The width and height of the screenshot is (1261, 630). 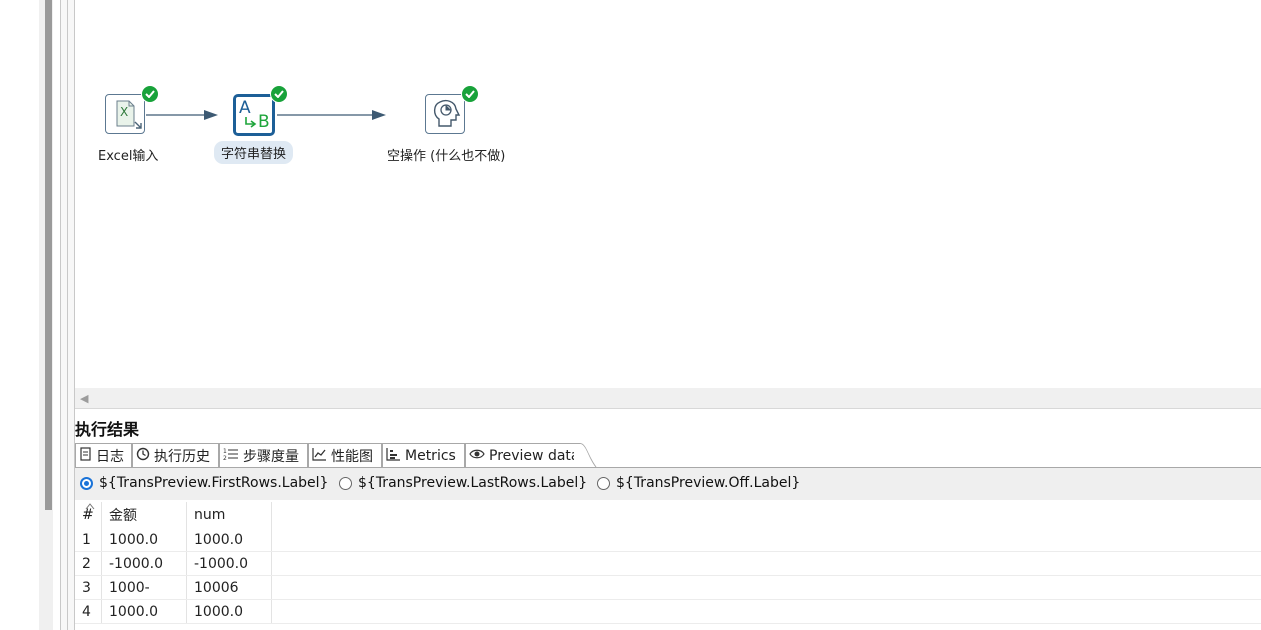 I want to click on table-row: 2 -1000.0 -1000.0, so click(x=173, y=563).